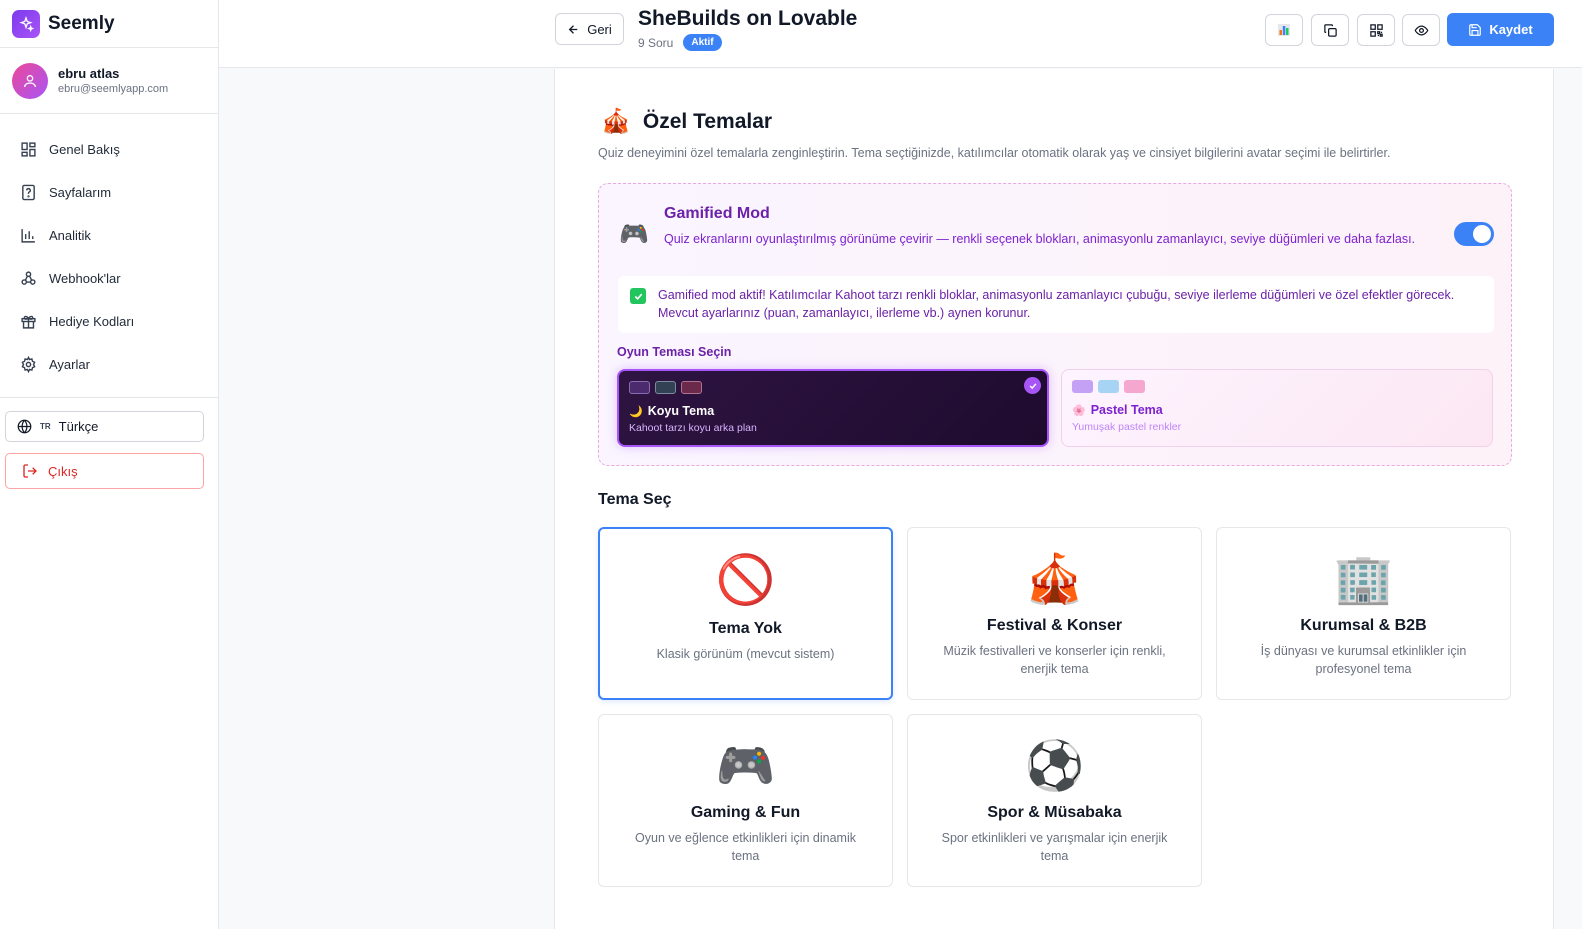 The image size is (1582, 929). What do you see at coordinates (28, 364) in the screenshot?
I see `gear-icon` at bounding box center [28, 364].